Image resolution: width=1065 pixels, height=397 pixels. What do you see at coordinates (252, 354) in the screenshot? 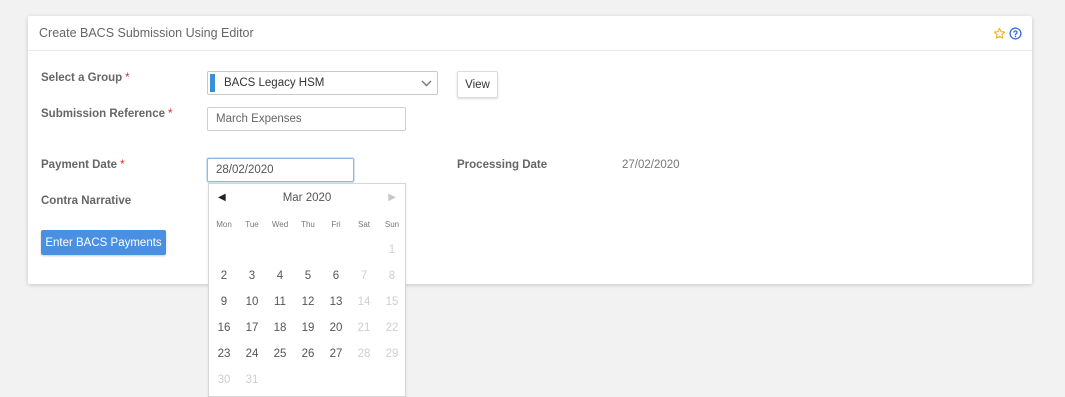
I see `calendar-day: 24` at bounding box center [252, 354].